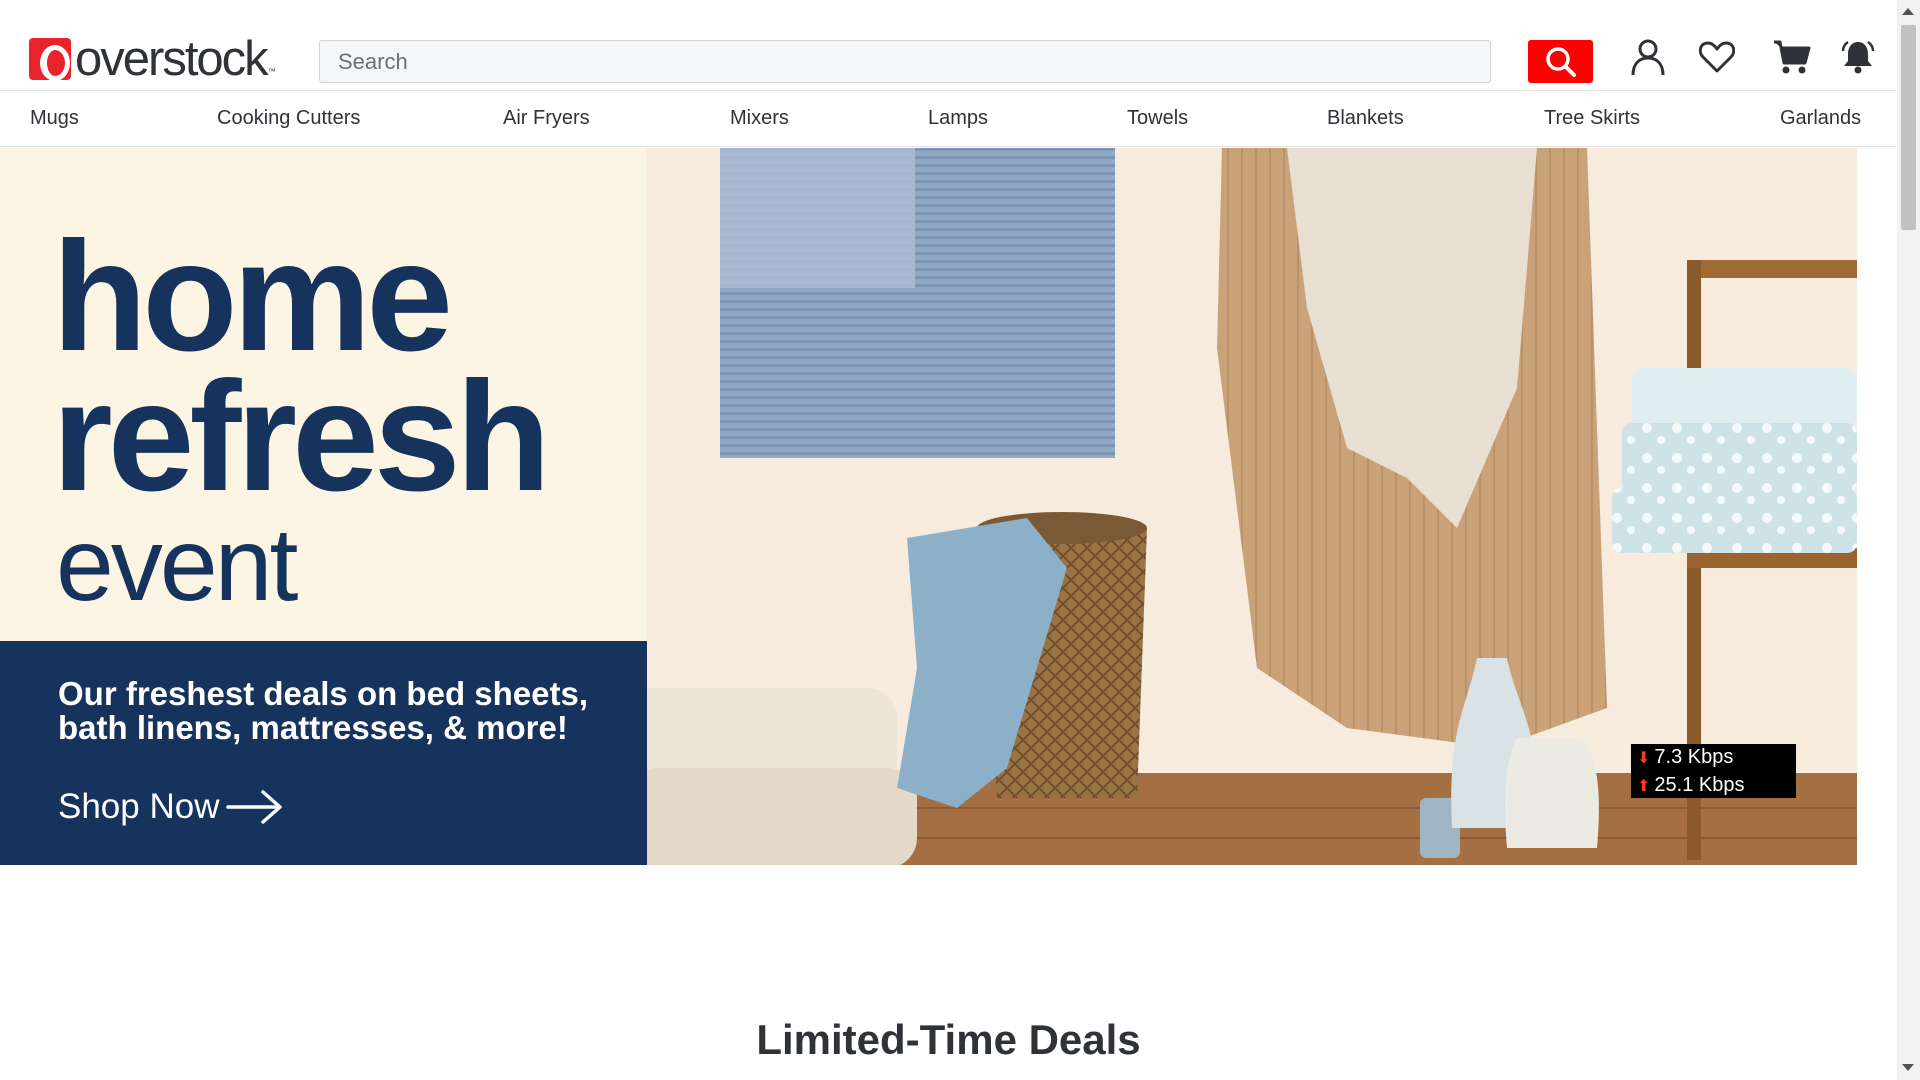 The height and width of the screenshot is (1080, 1920). What do you see at coordinates (271, 71) in the screenshot?
I see `logo-trademark: ™` at bounding box center [271, 71].